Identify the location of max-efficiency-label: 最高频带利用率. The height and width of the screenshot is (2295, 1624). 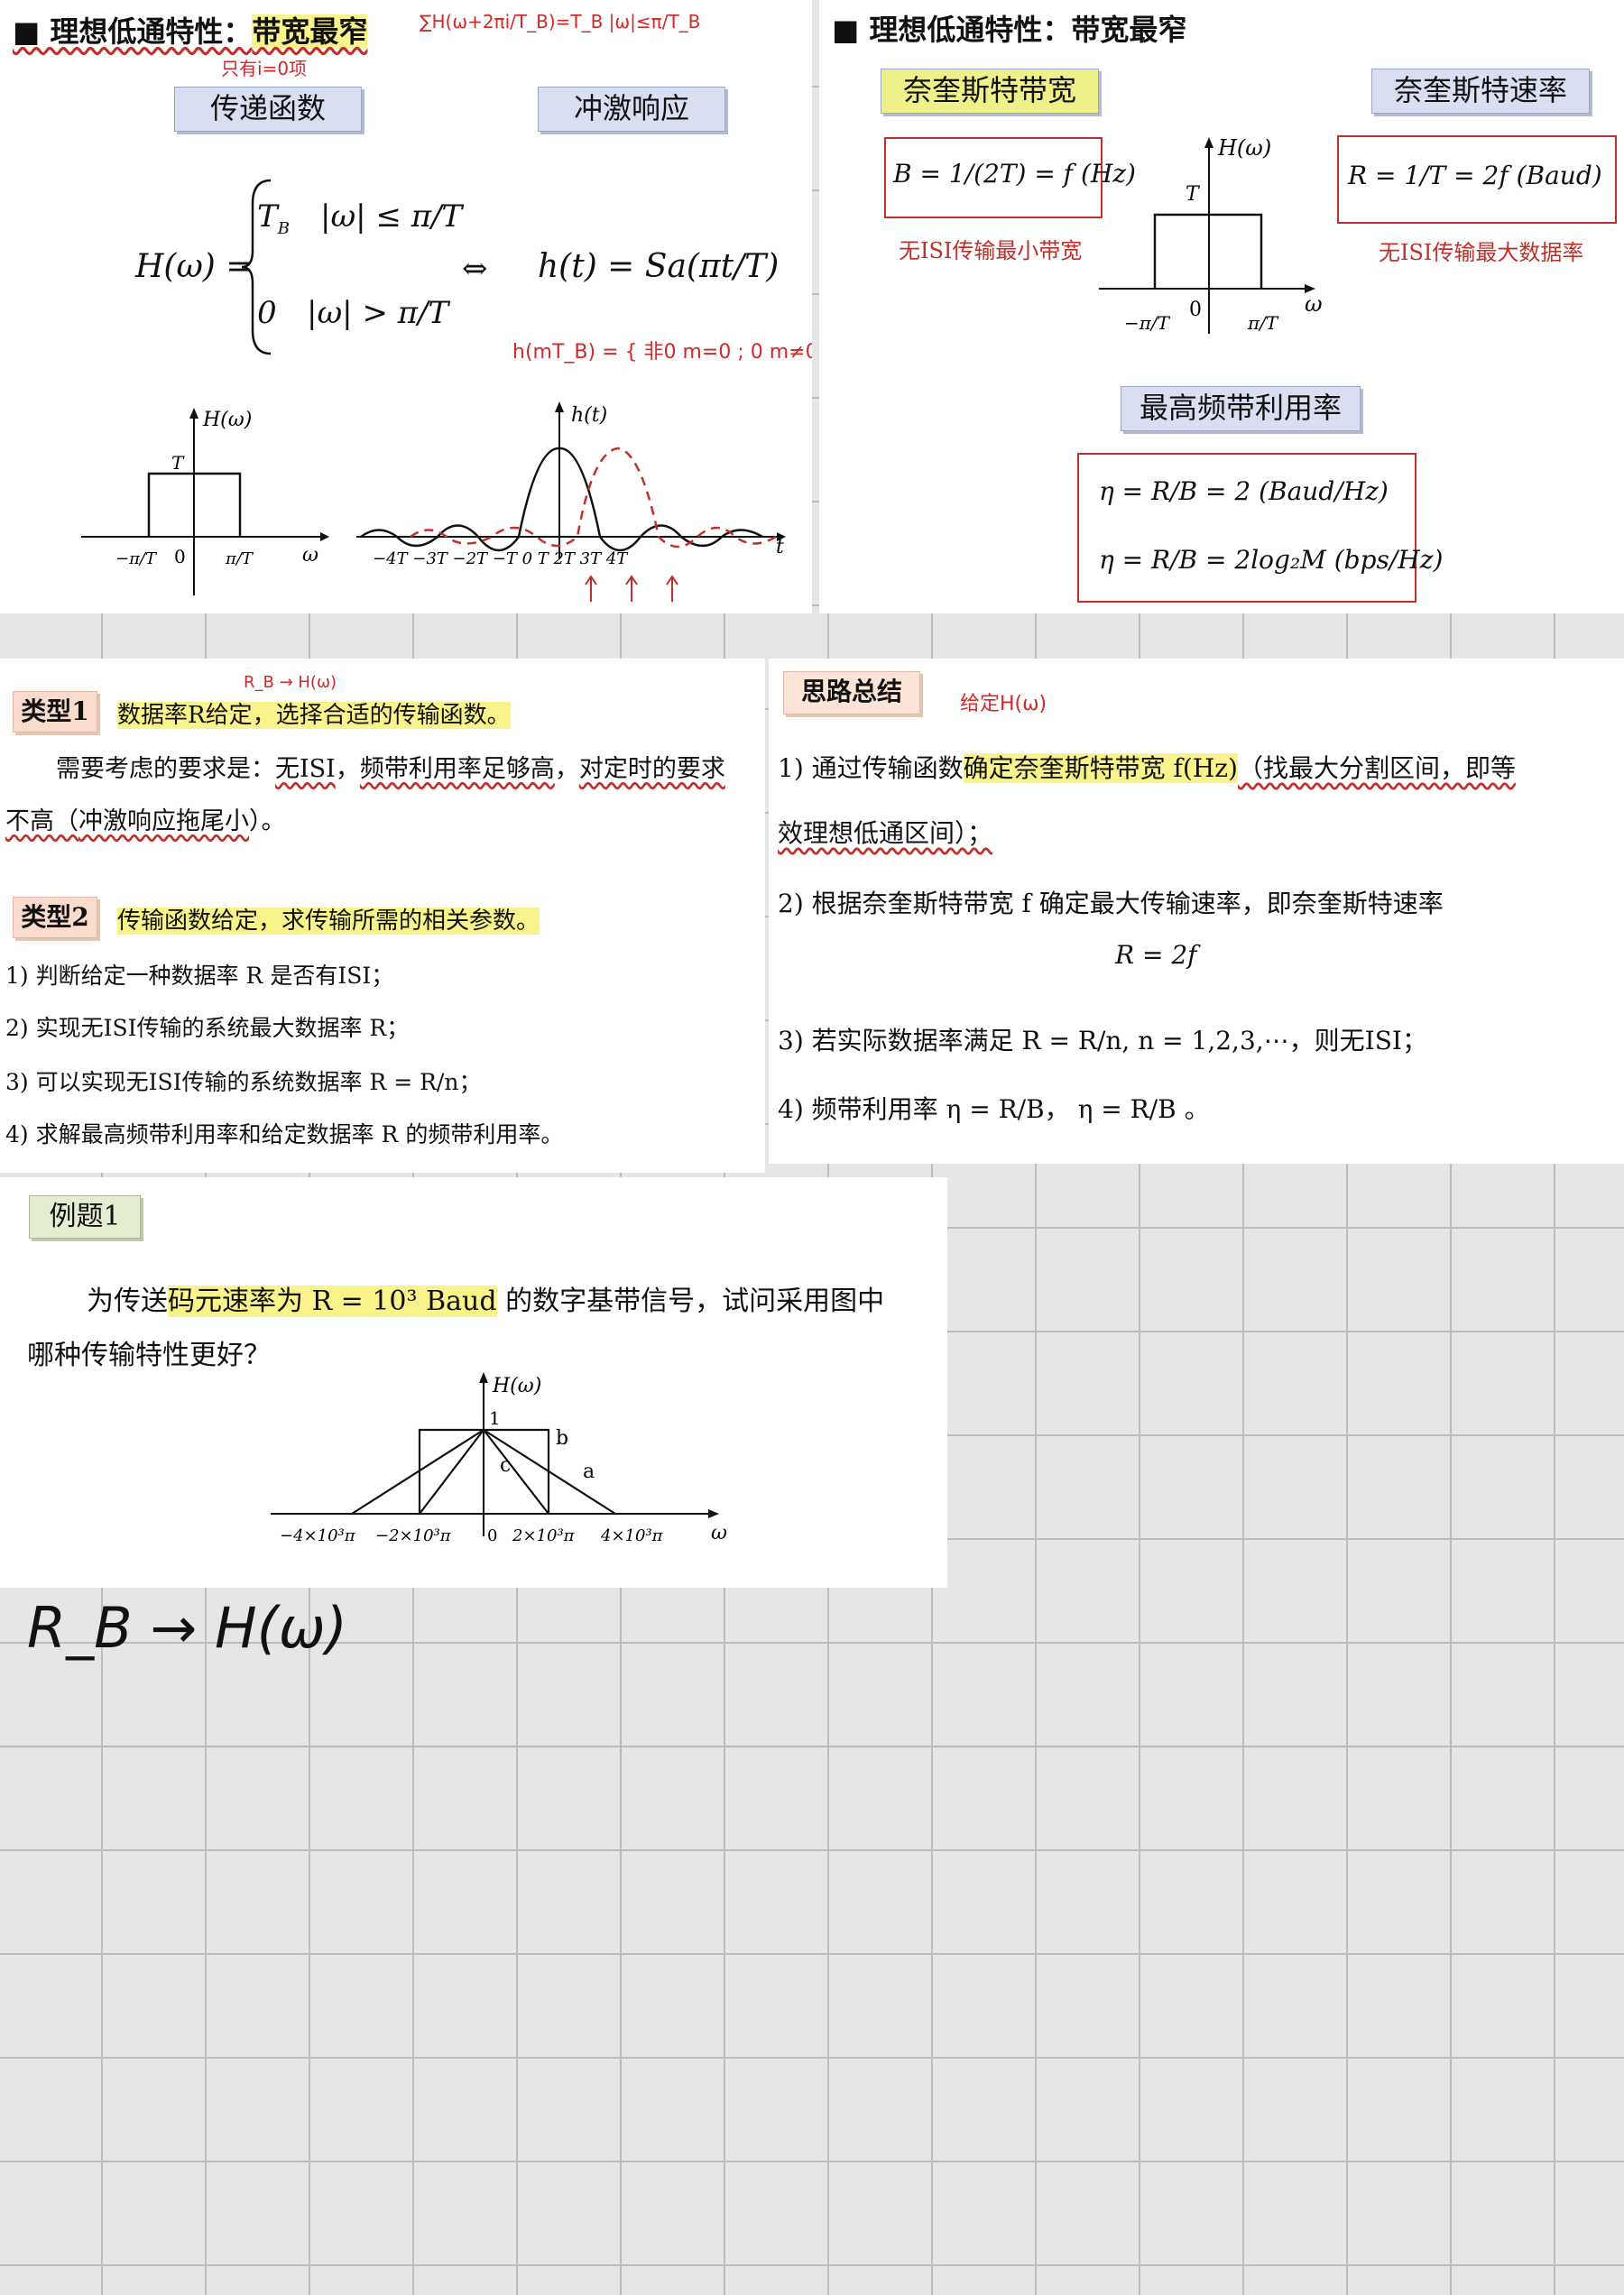
(1241, 408).